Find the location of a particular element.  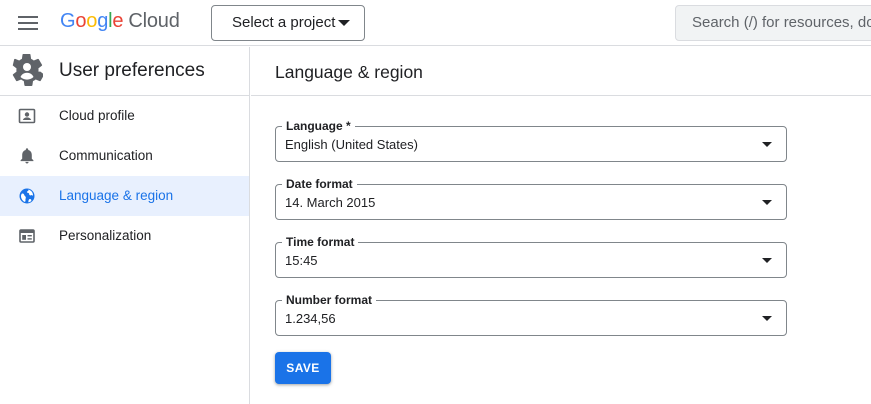

date-format-select: Date format 14. March 2015 is located at coordinates (531, 198).